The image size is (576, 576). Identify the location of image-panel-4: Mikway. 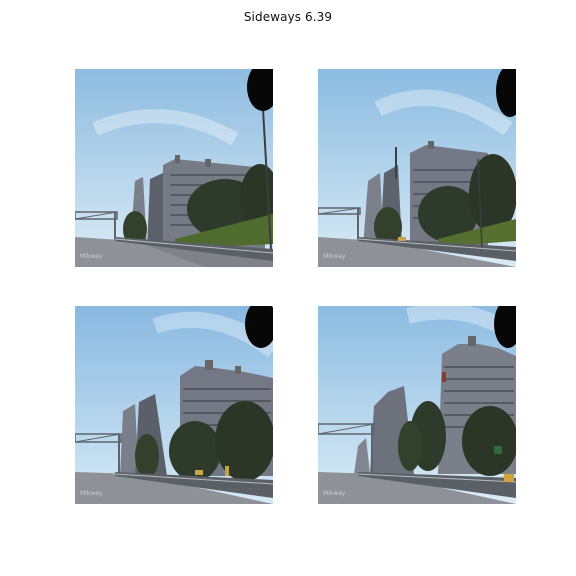
(417, 405).